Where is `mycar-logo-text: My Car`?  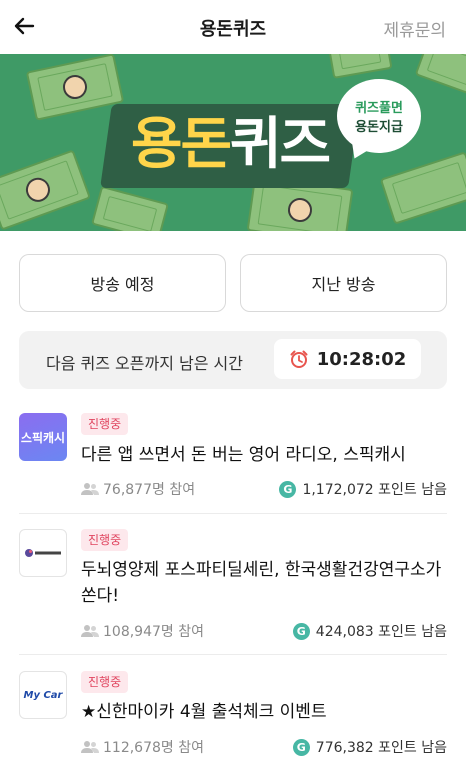
mycar-logo-text: My Car is located at coordinates (43, 695).